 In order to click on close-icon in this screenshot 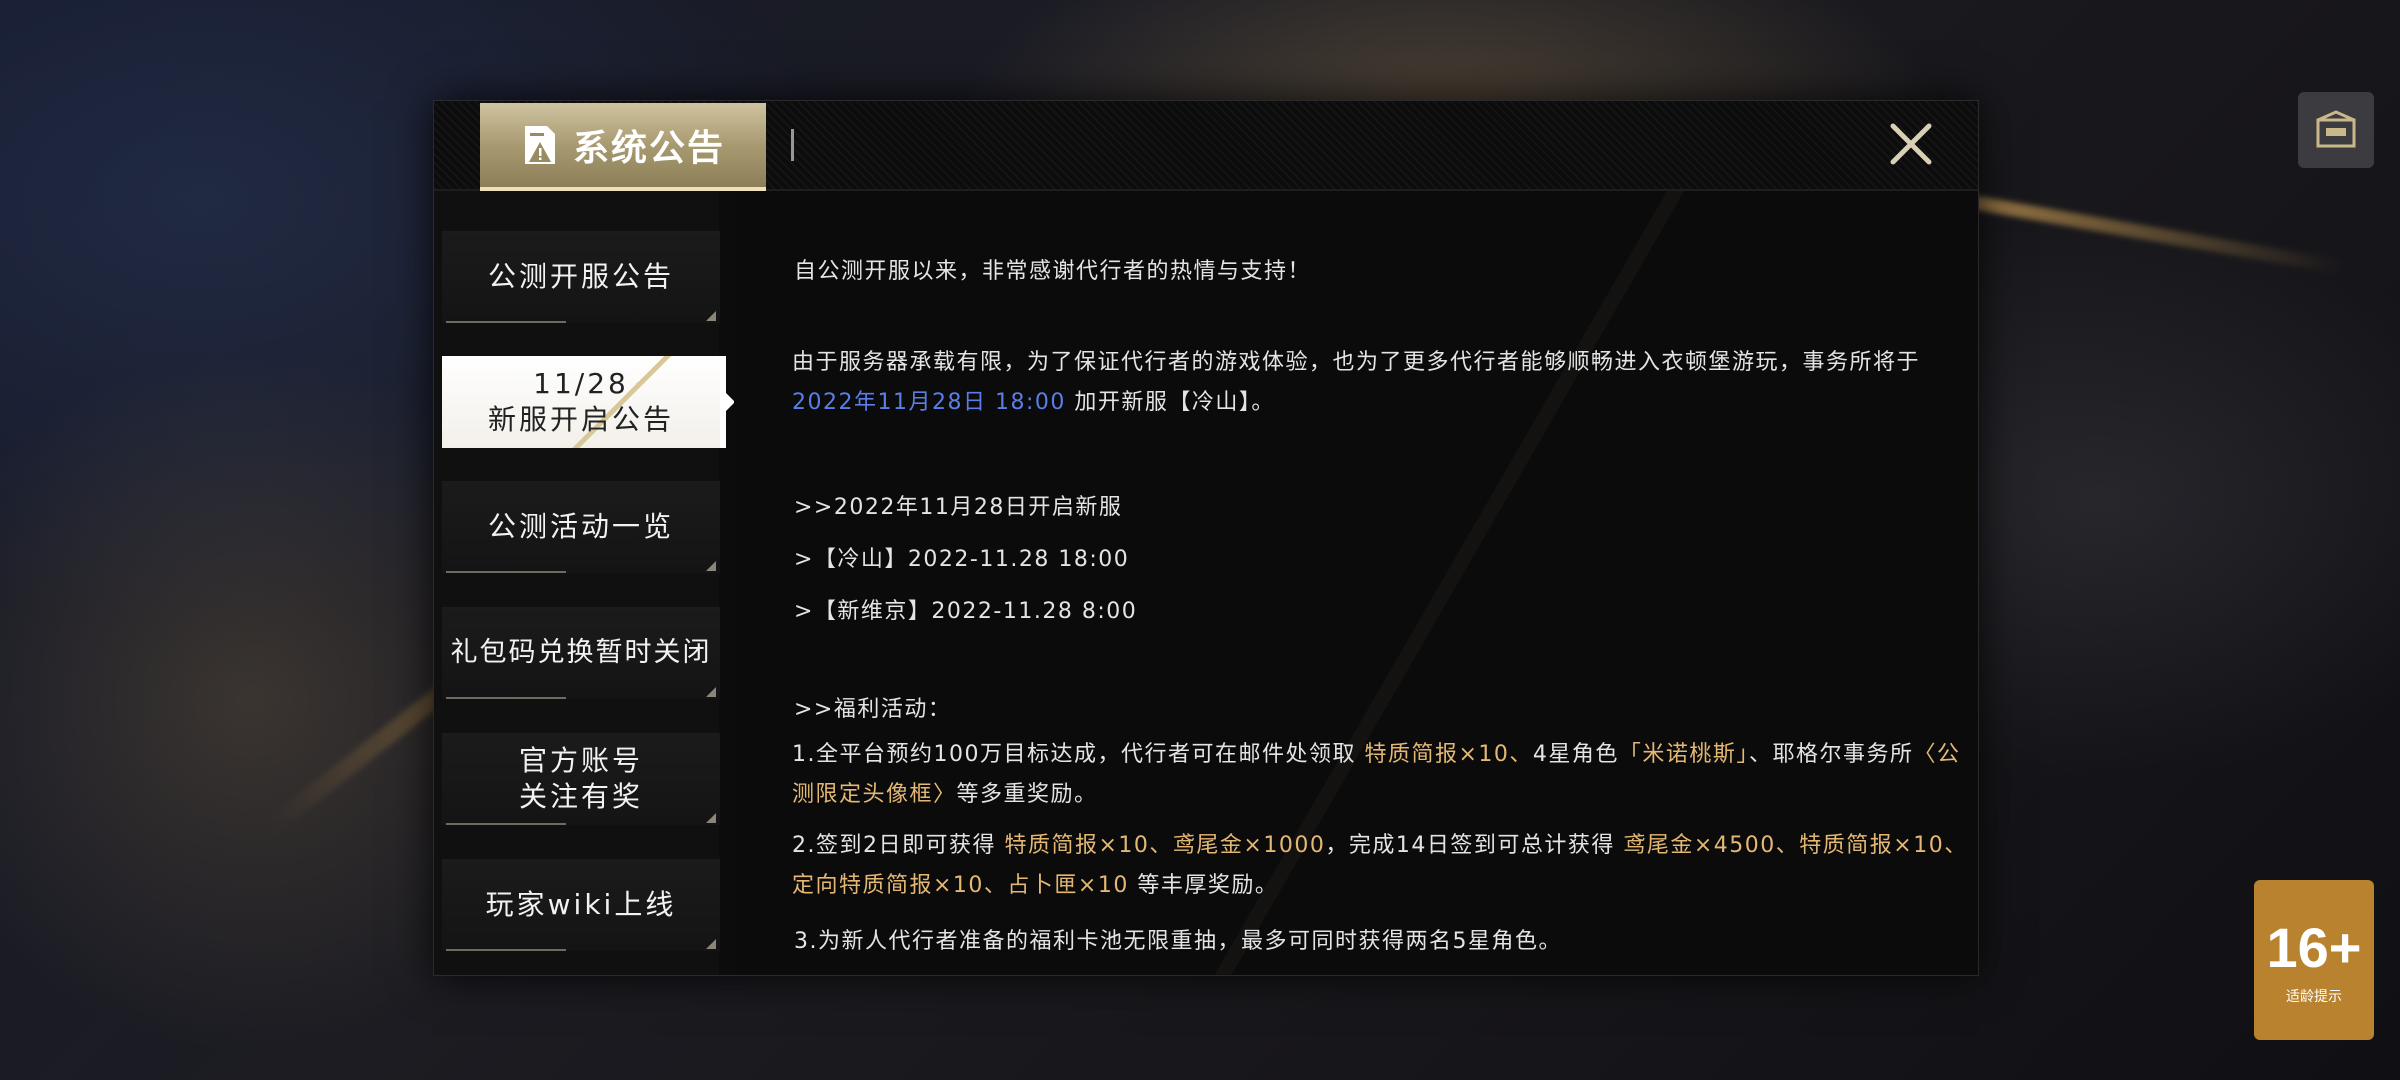, I will do `click(1911, 144)`.